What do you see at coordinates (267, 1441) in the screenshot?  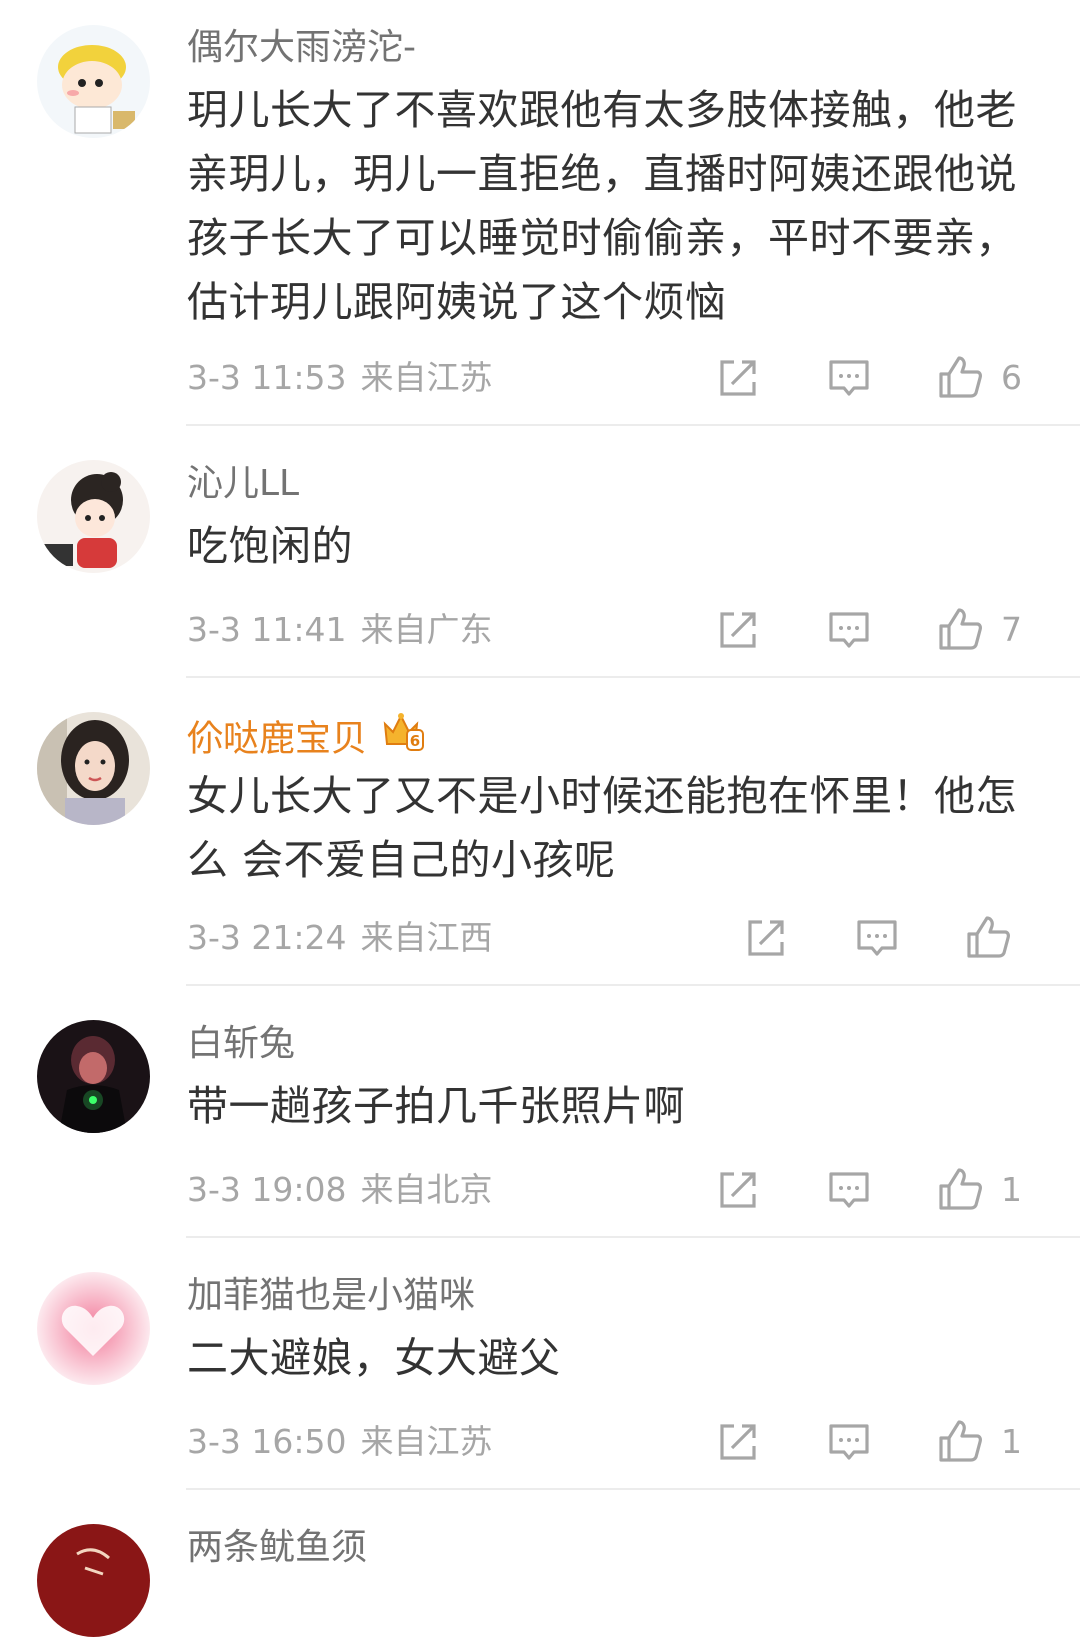 I see `comment-time: 3-3 16:50` at bounding box center [267, 1441].